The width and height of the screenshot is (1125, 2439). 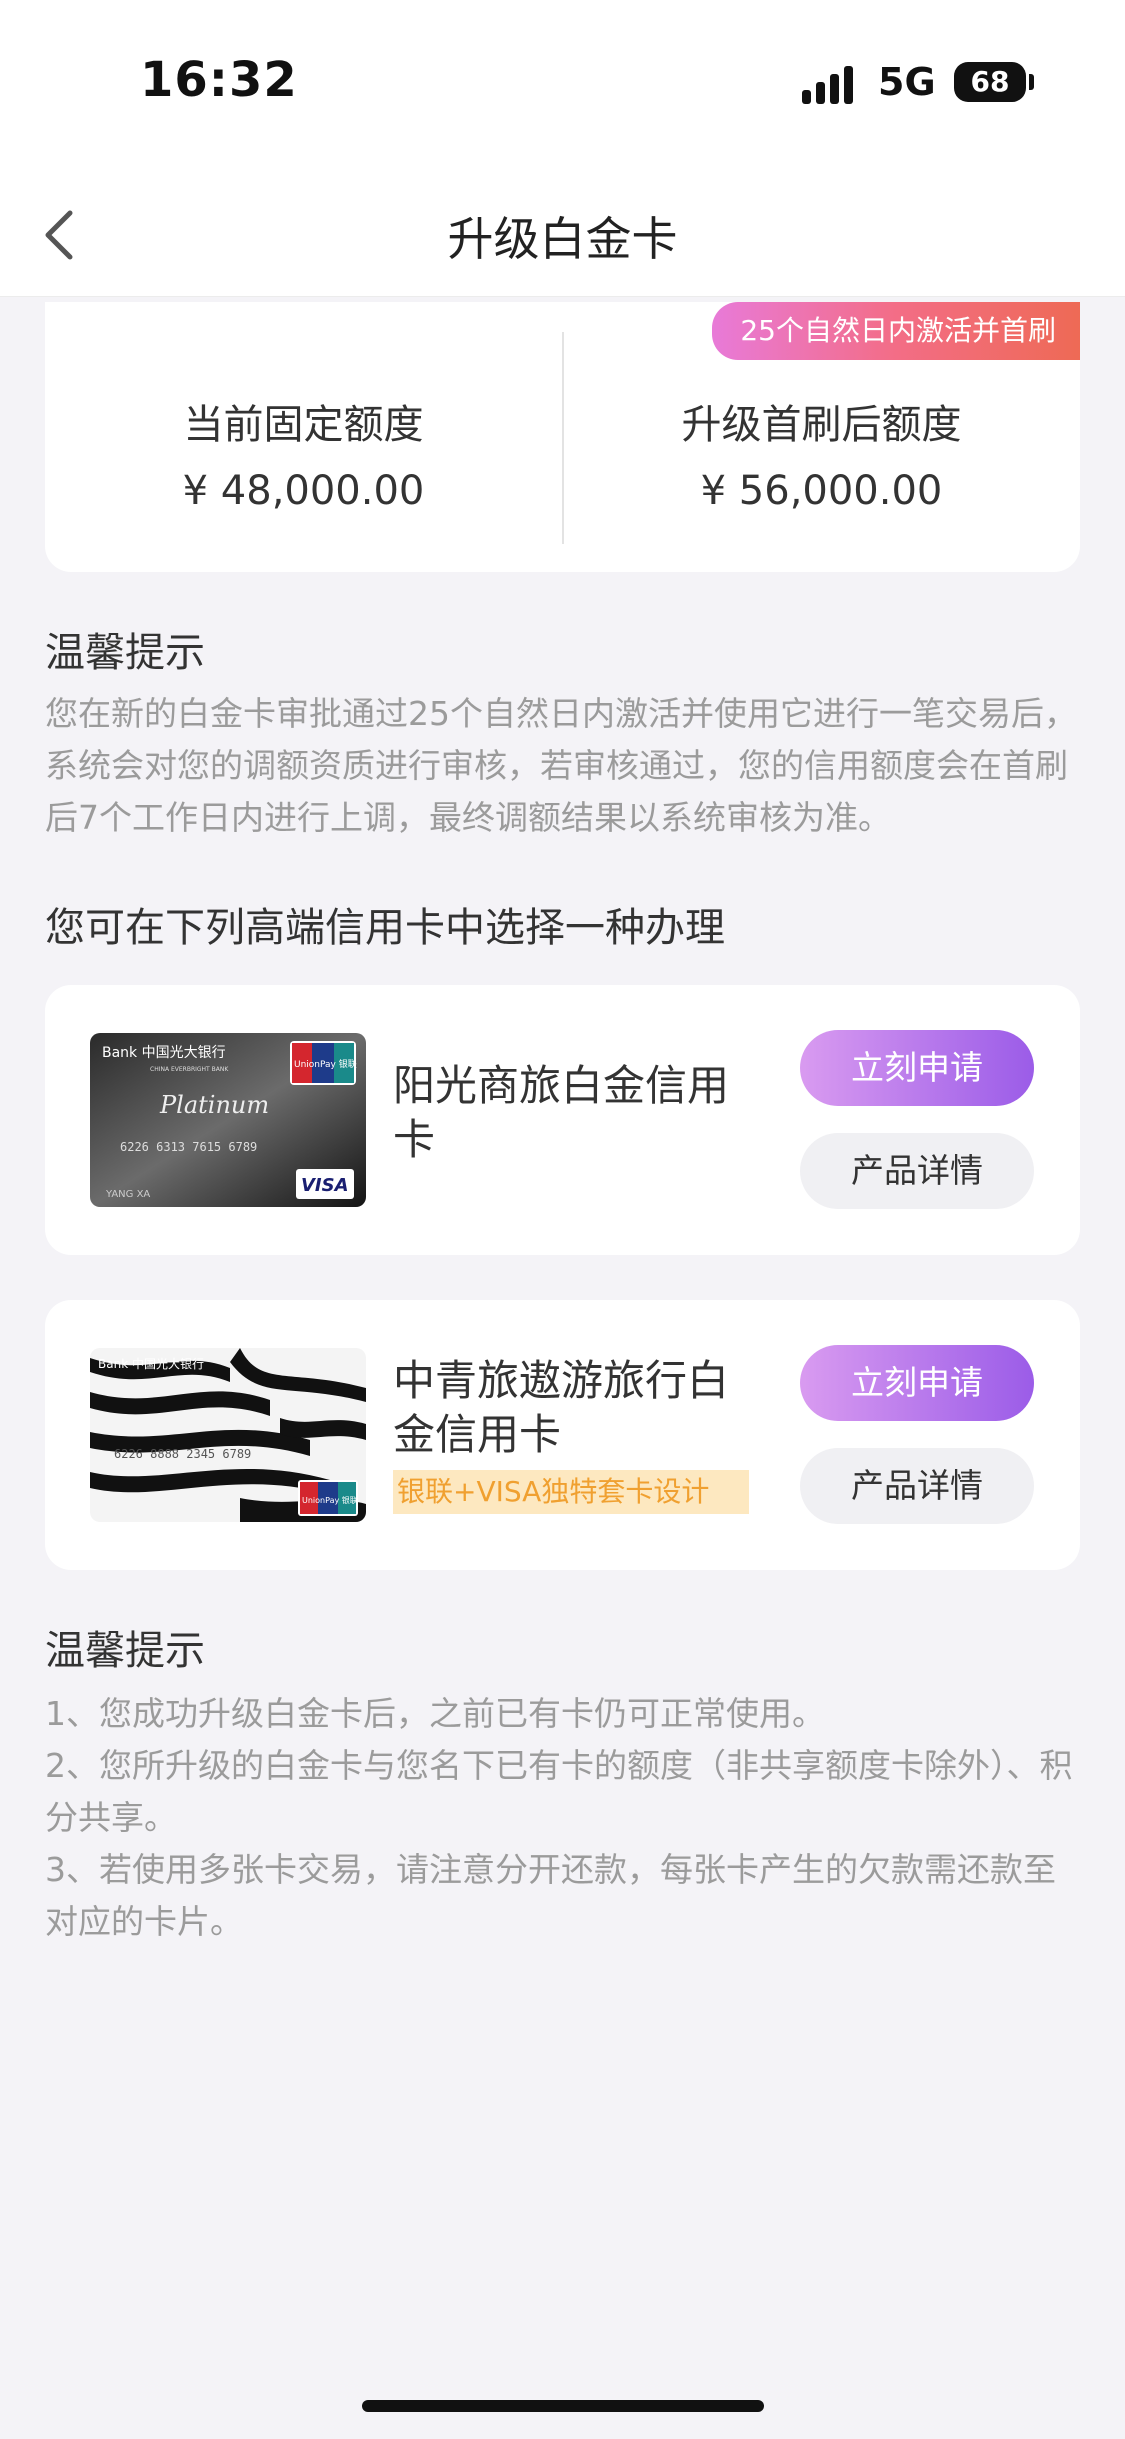 What do you see at coordinates (830, 84) in the screenshot?
I see `cellular-signal-icon` at bounding box center [830, 84].